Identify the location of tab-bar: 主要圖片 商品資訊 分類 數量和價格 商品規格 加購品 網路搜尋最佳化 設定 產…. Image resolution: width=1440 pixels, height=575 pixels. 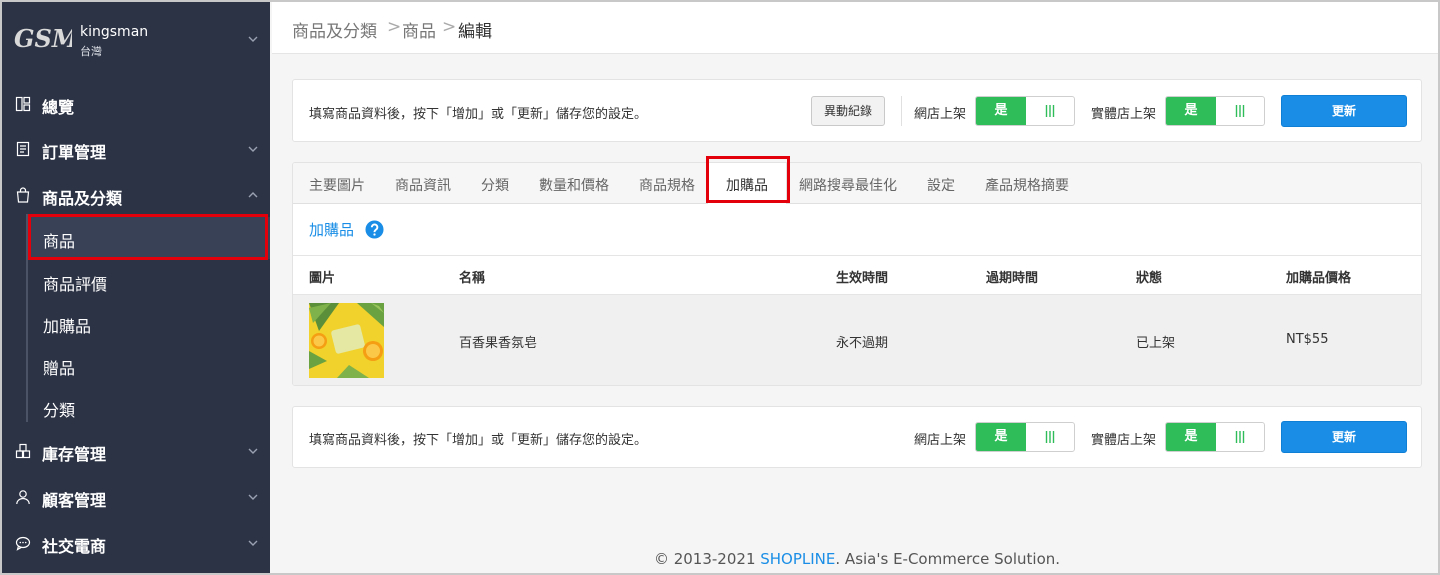
(857, 183).